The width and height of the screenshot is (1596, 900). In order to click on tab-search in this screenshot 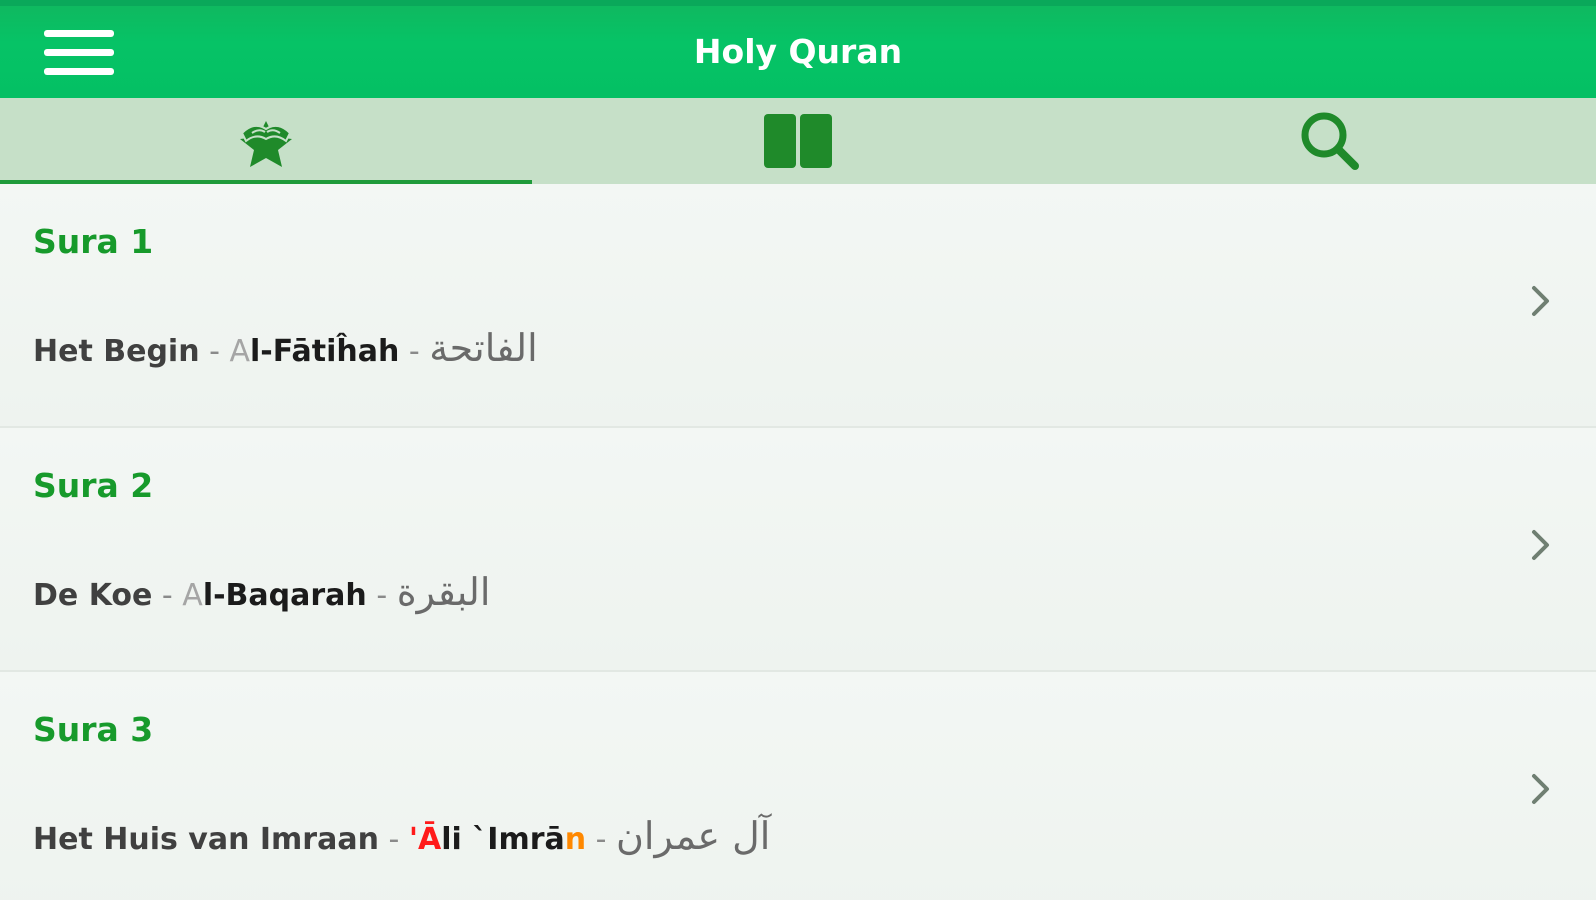, I will do `click(1330, 141)`.